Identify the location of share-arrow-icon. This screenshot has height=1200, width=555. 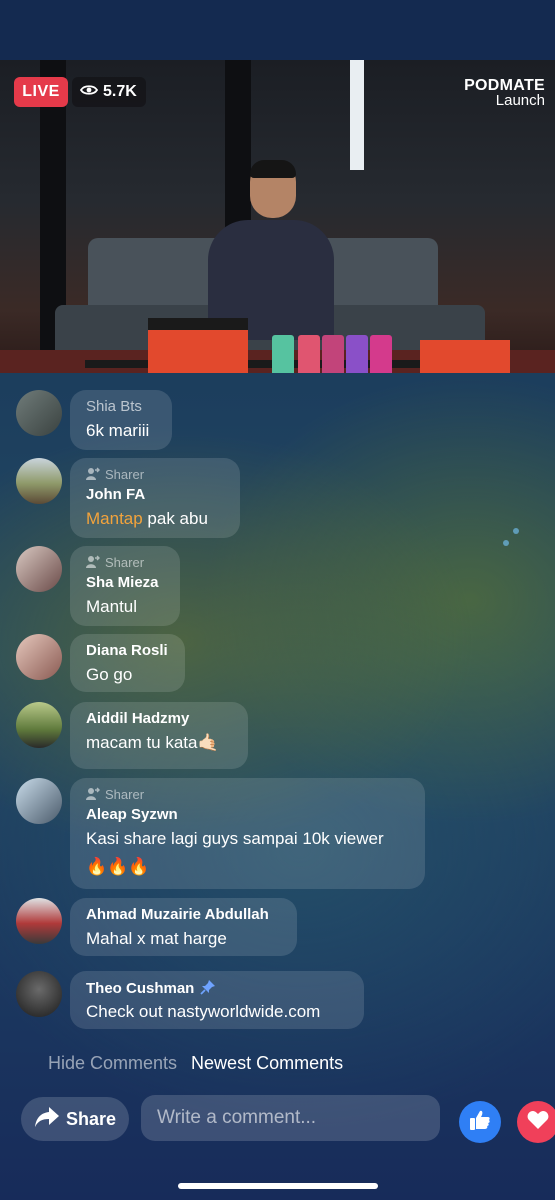
(47, 1119).